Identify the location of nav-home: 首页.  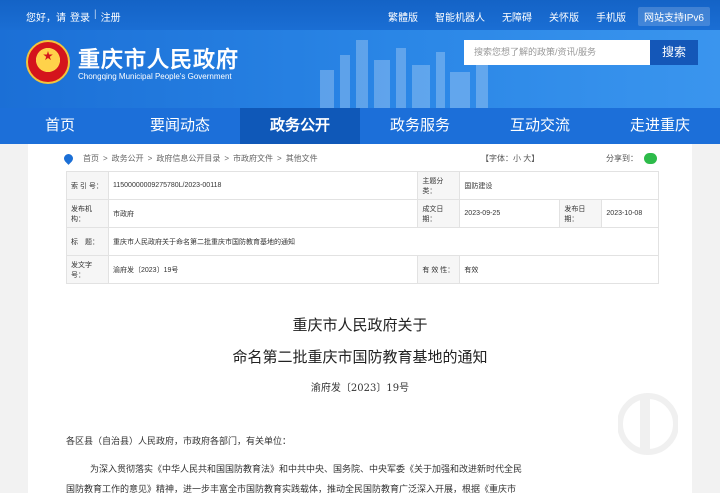
(60, 126).